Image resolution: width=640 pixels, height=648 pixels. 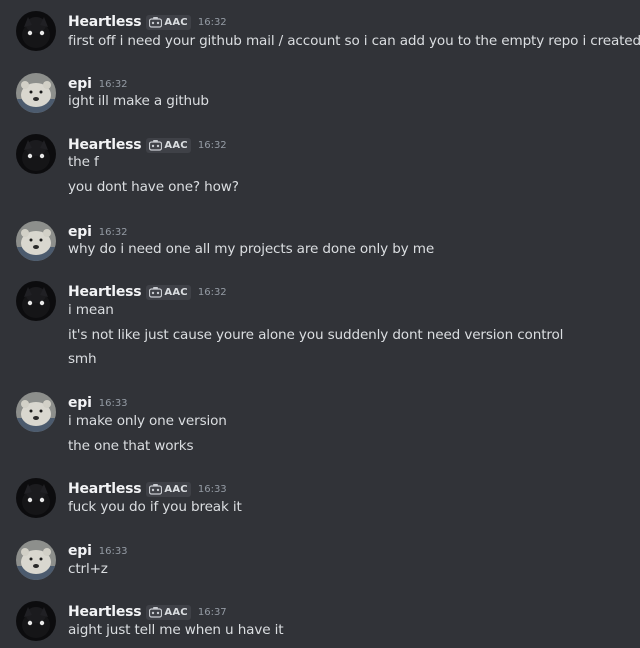 I want to click on message-header: Heartless AAC 16:37, so click(x=147, y=612).